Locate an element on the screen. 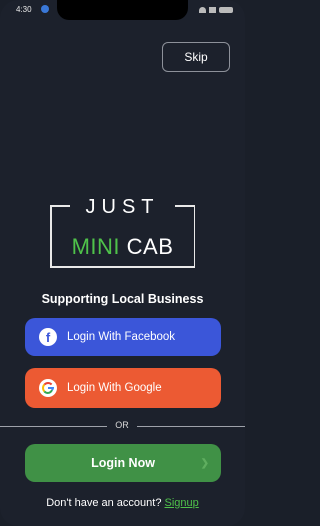  signup-row: Don't have an account? Signup is located at coordinates (122, 503).